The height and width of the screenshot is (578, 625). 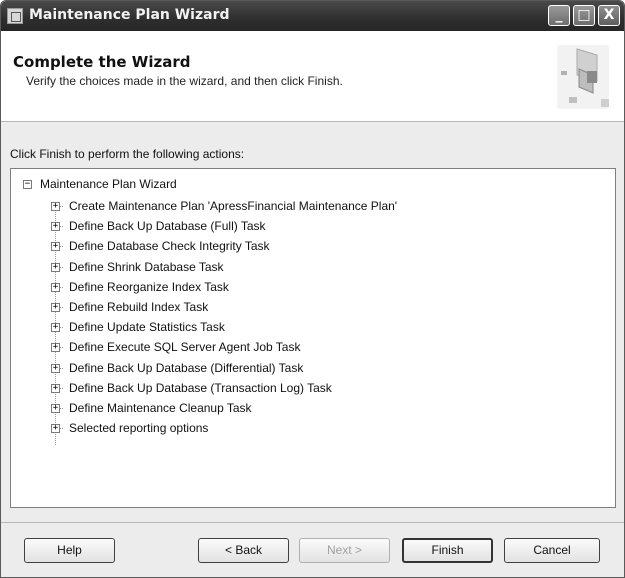 I want to click on help-button: Help, so click(x=69, y=550).